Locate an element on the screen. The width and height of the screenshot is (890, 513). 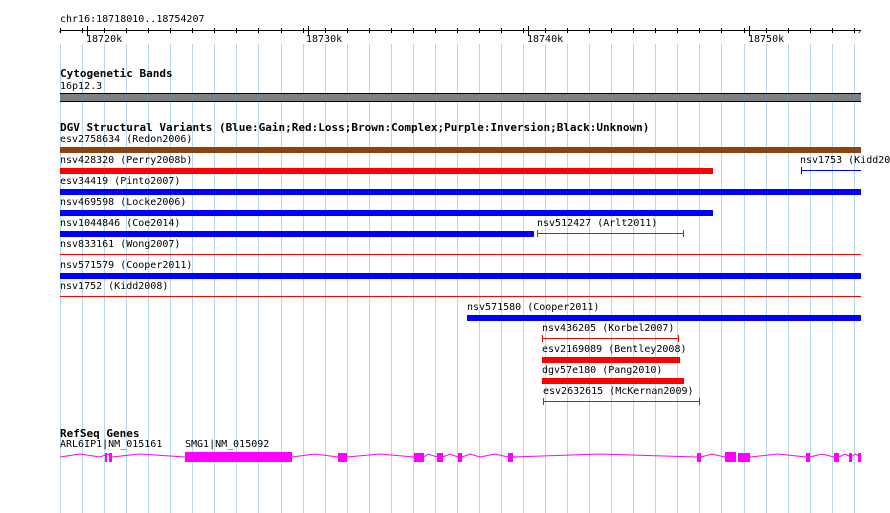
variant-label: nsv1044846 (Coe2014) is located at coordinates (120, 224).